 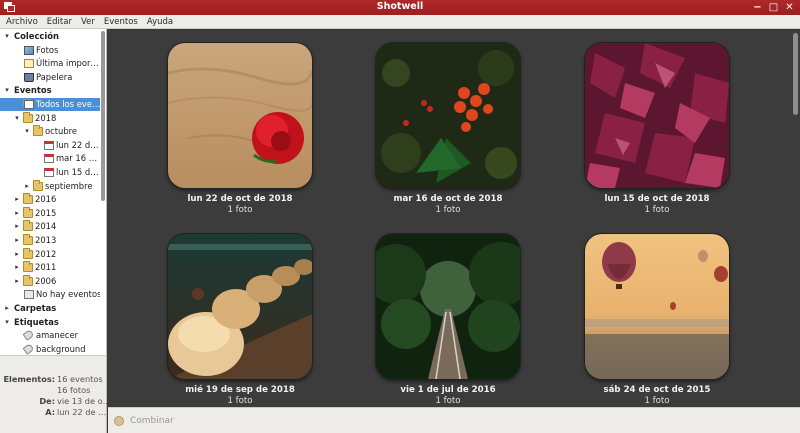 What do you see at coordinates (50, 186) in the screenshot?
I see `sidebar-item-septiembre: ▸ septiembre` at bounding box center [50, 186].